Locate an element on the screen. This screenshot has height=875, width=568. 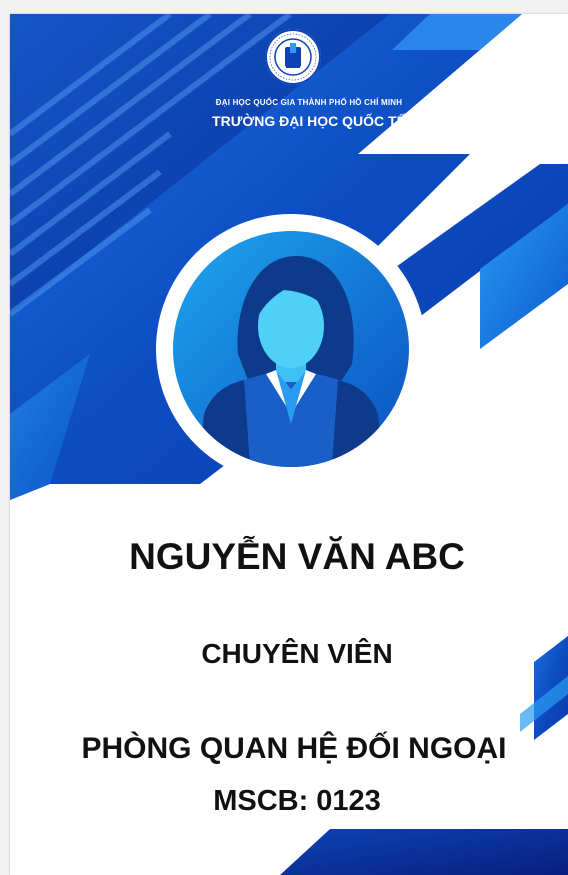
person-position: CHUYÊN VIÊN is located at coordinates (297, 653).